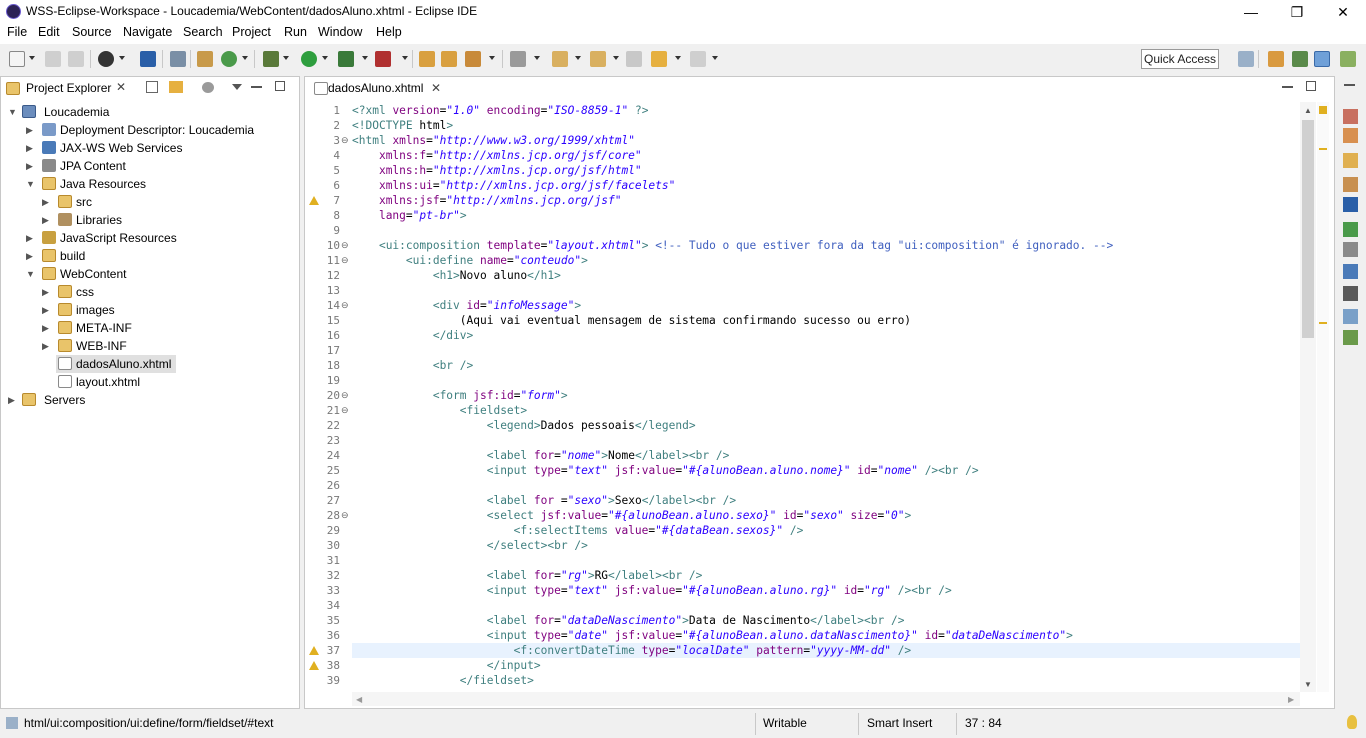  Describe the element at coordinates (1350, 135) in the screenshot. I see `task-list-icon` at that location.